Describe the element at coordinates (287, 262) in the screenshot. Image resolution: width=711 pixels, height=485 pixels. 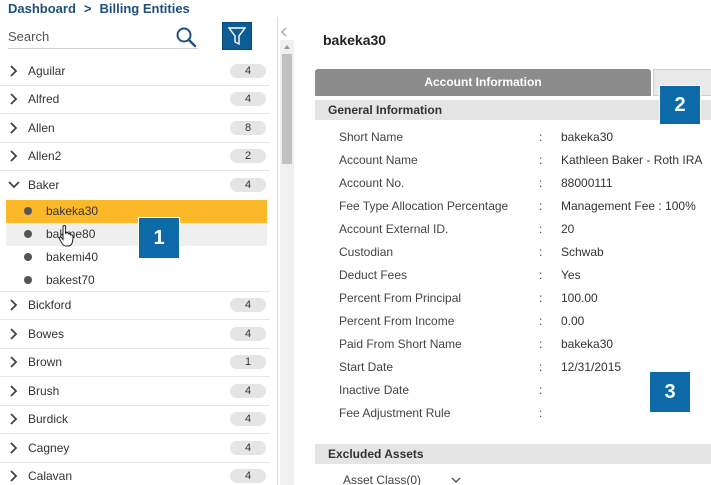
I see `list-scrollbar` at that location.